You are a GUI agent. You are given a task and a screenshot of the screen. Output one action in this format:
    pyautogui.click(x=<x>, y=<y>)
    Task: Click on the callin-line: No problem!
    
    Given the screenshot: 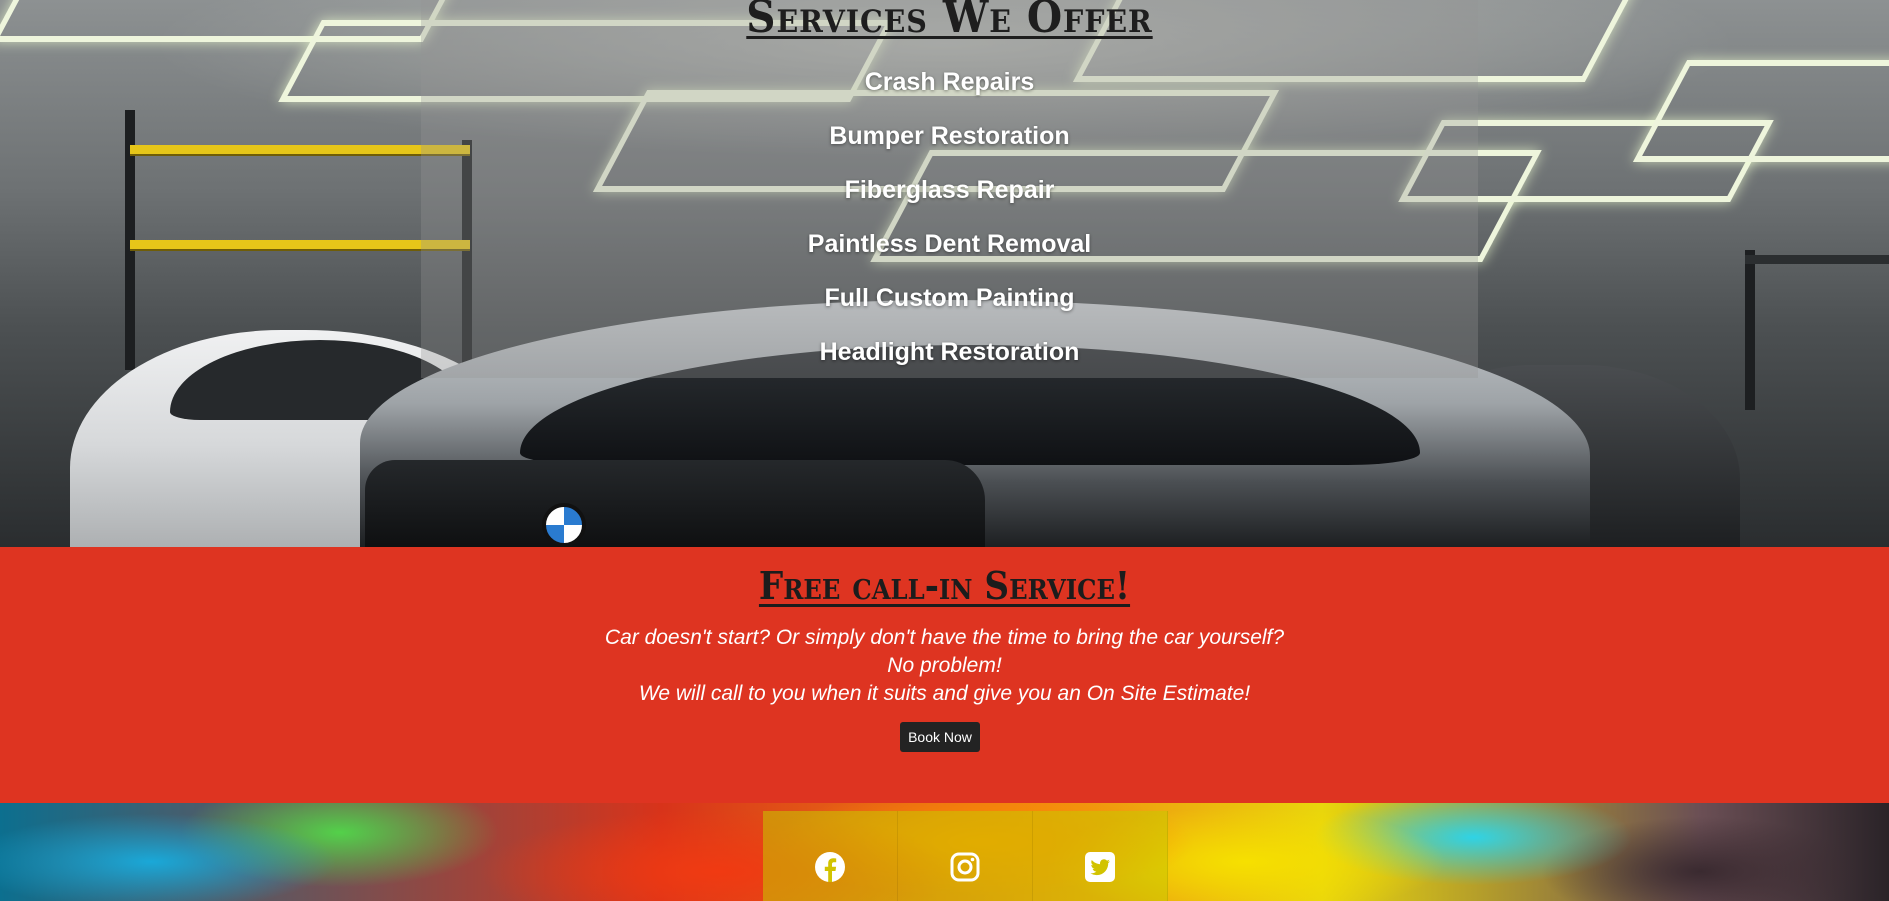 What is the action you would take?
    pyautogui.click(x=944, y=665)
    